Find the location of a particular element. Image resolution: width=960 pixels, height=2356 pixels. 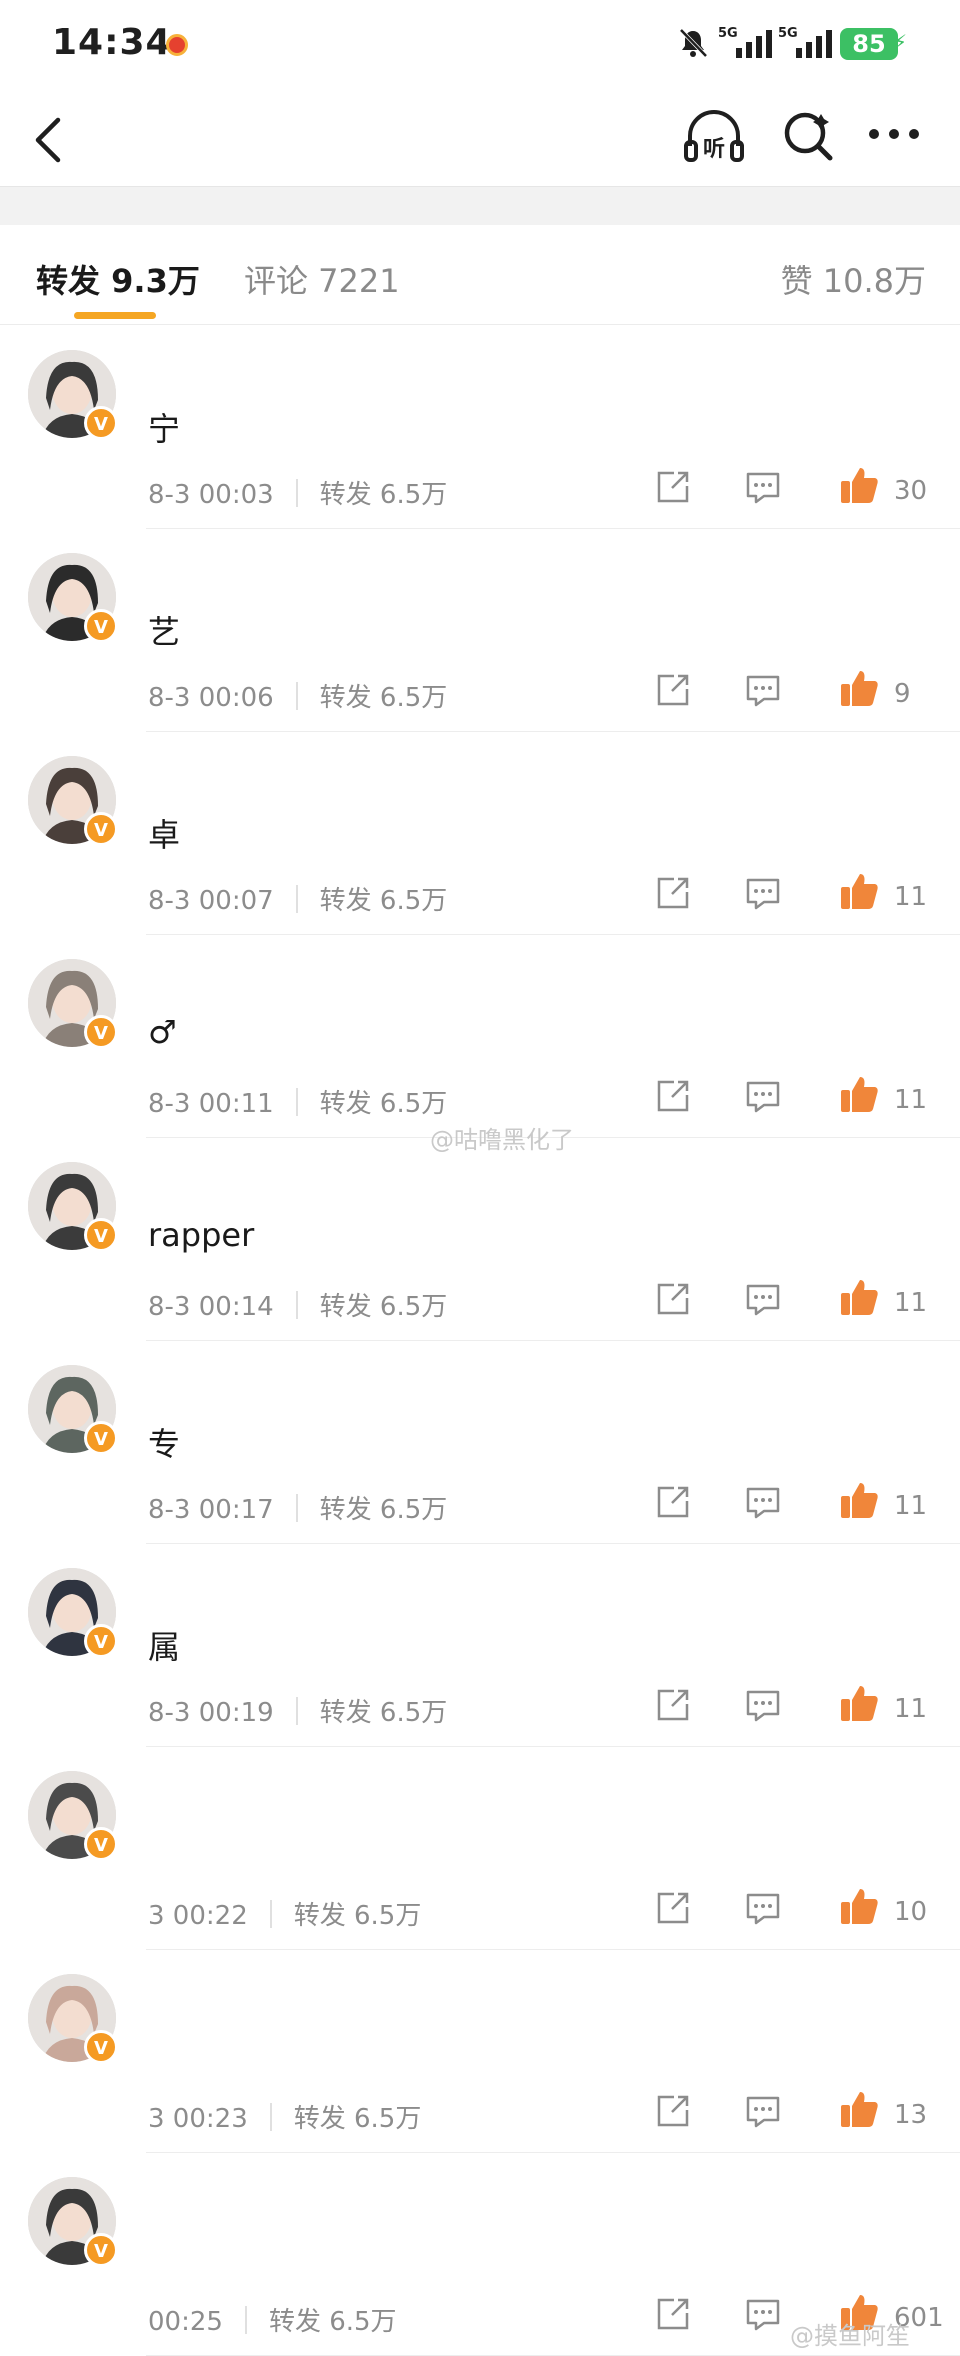

repost-meta: 8-3 00:14 转发 6.5万 is located at coordinates (297, 1304).